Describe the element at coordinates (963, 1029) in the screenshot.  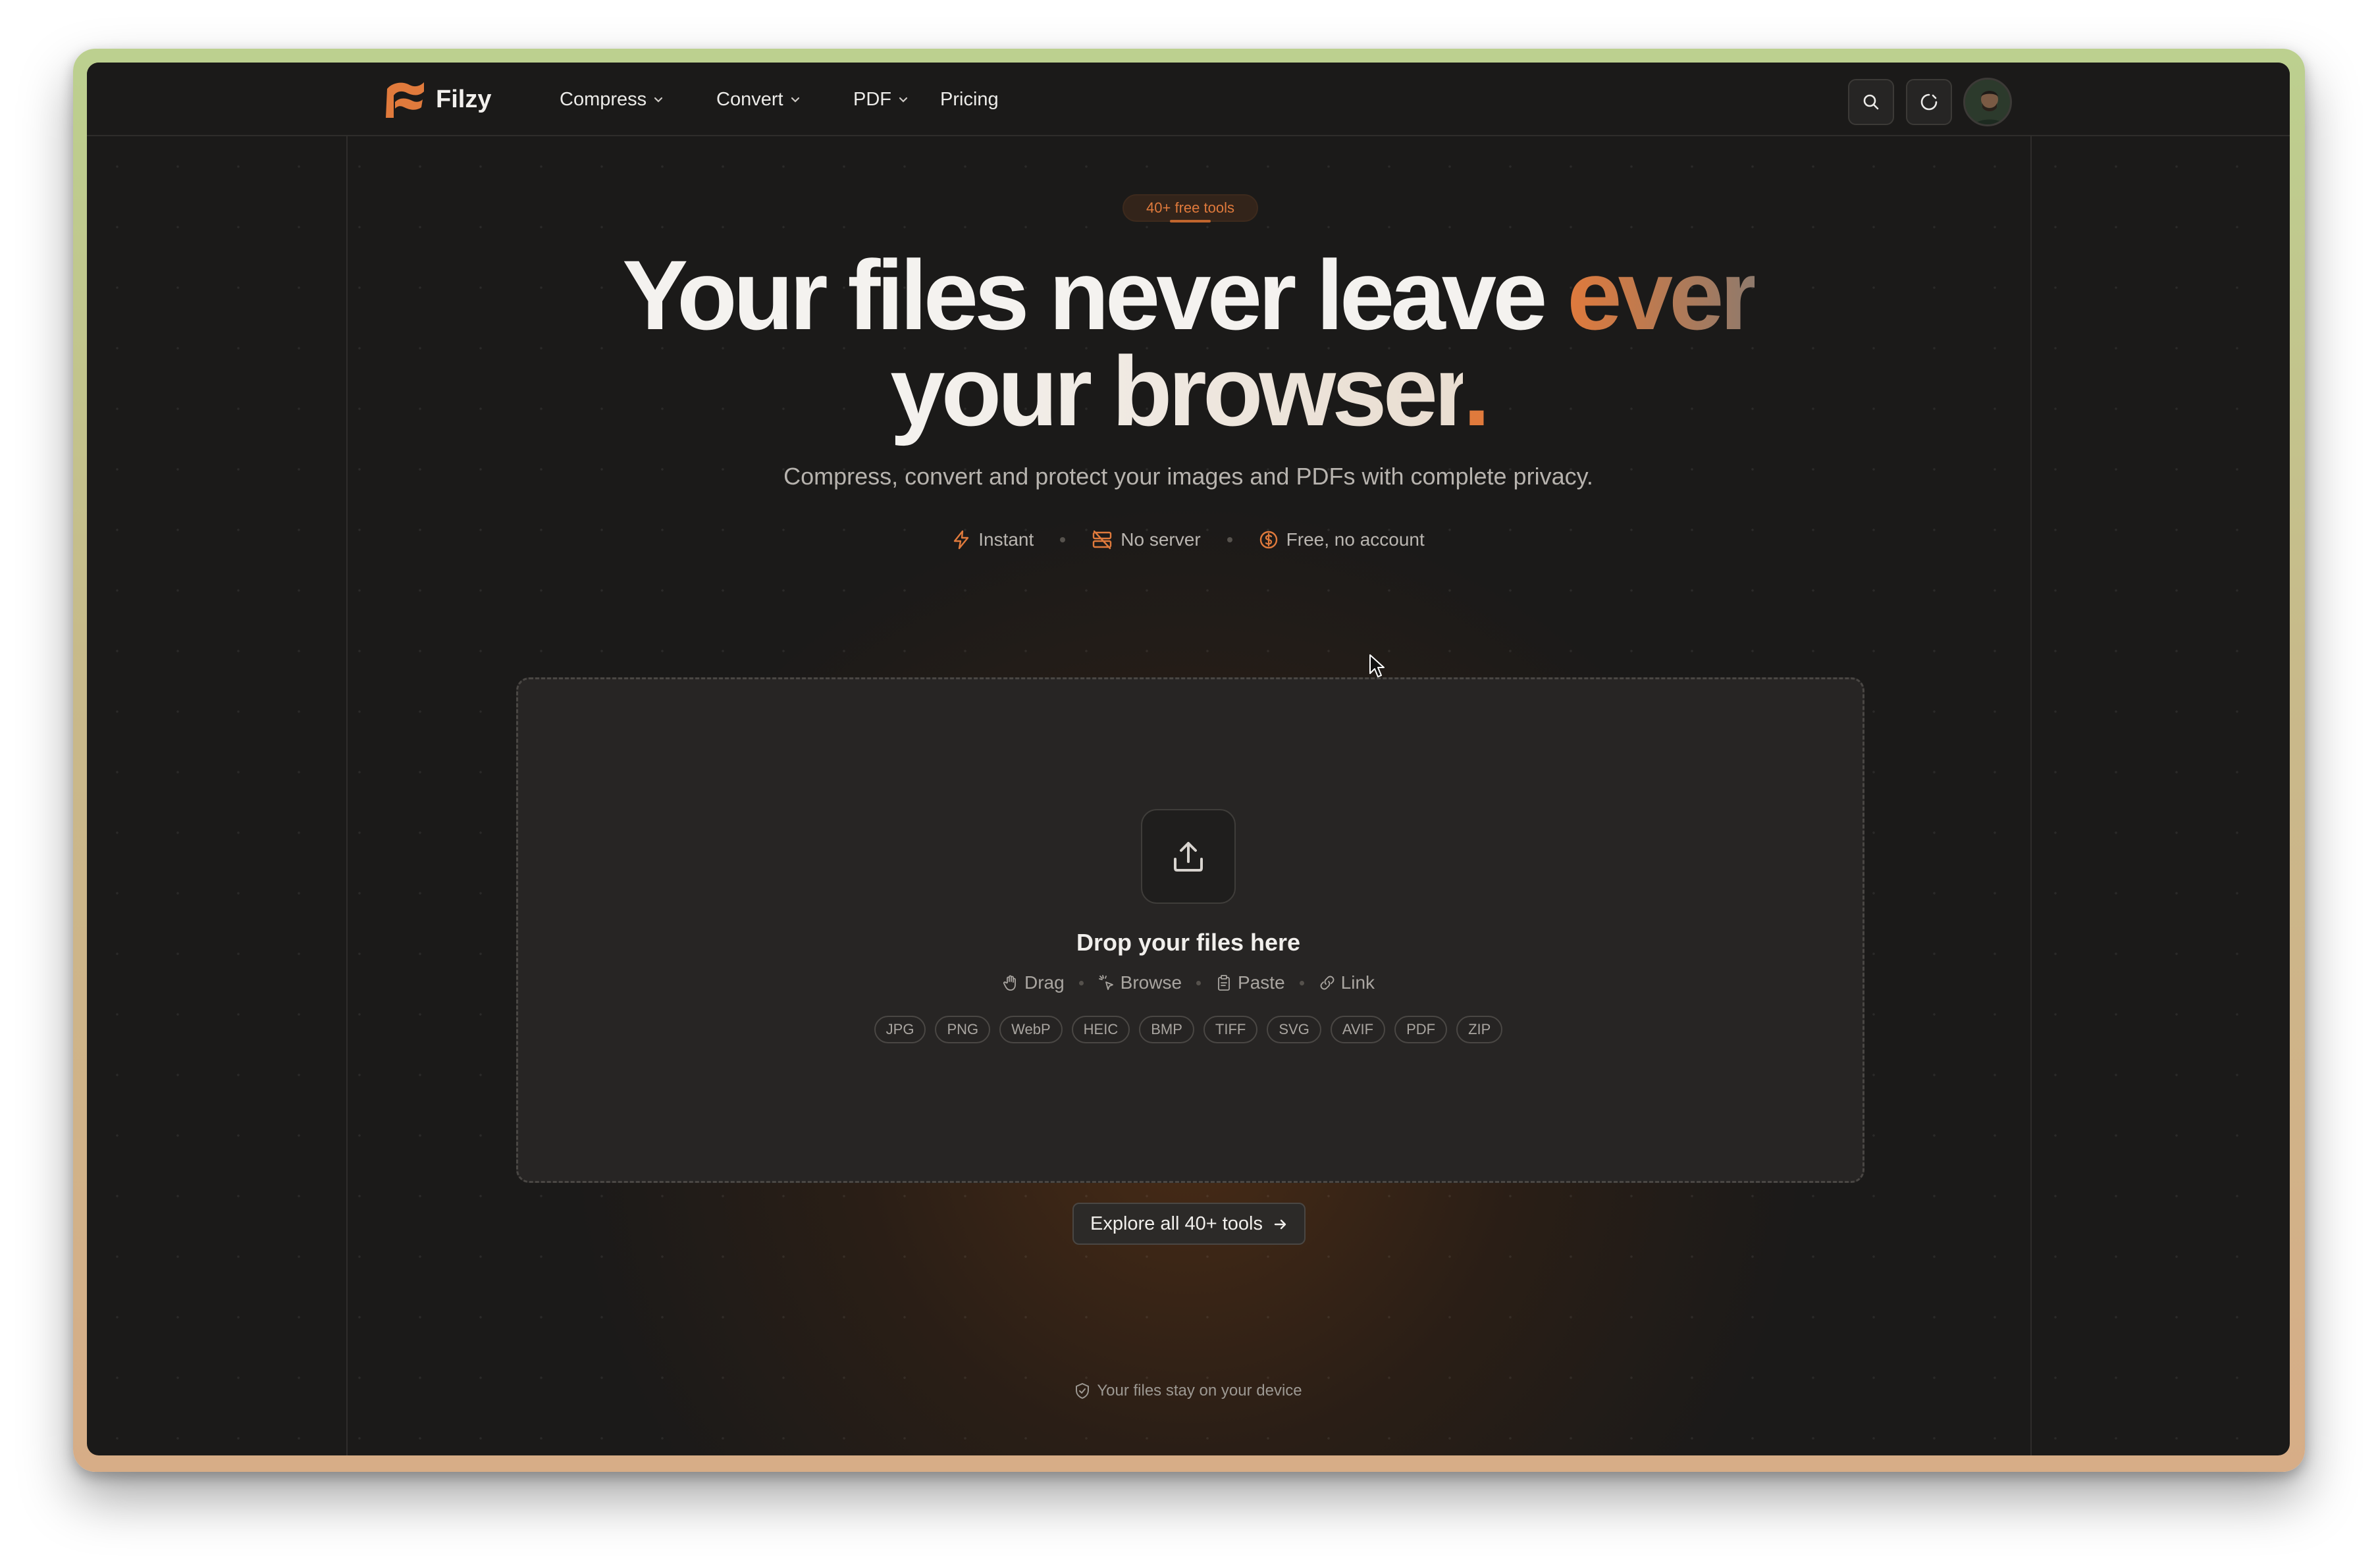
I see `format-tag: PNG` at that location.